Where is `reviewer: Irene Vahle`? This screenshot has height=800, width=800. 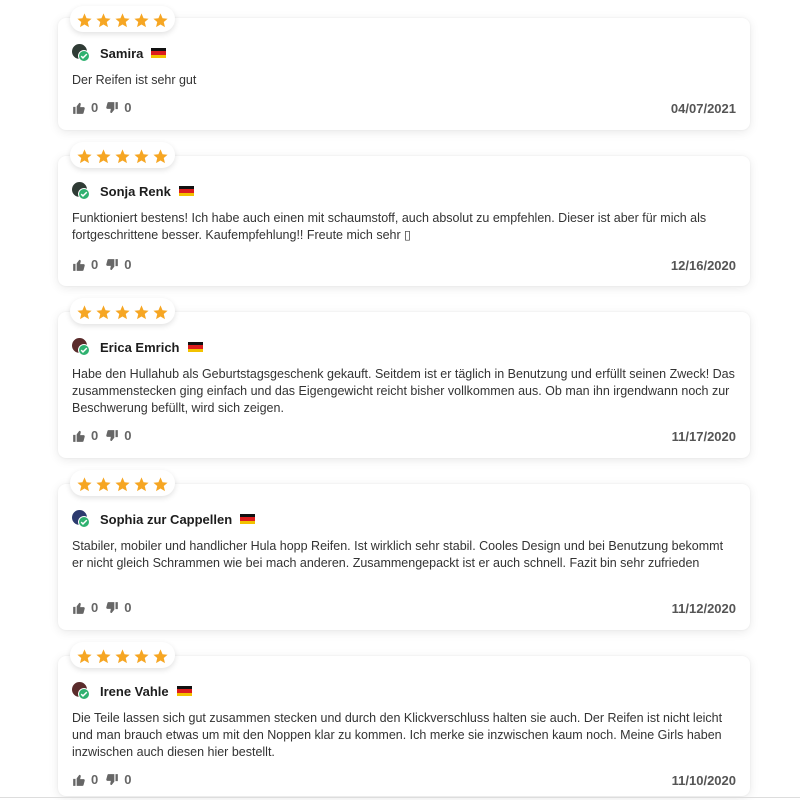 reviewer: Irene Vahle is located at coordinates (132, 691).